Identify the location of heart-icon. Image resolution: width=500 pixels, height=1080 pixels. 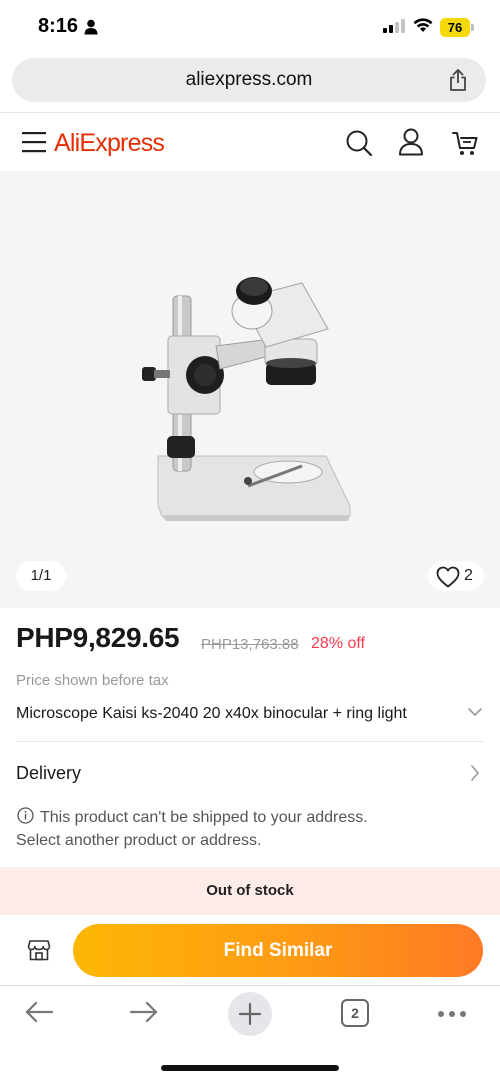
(448, 577).